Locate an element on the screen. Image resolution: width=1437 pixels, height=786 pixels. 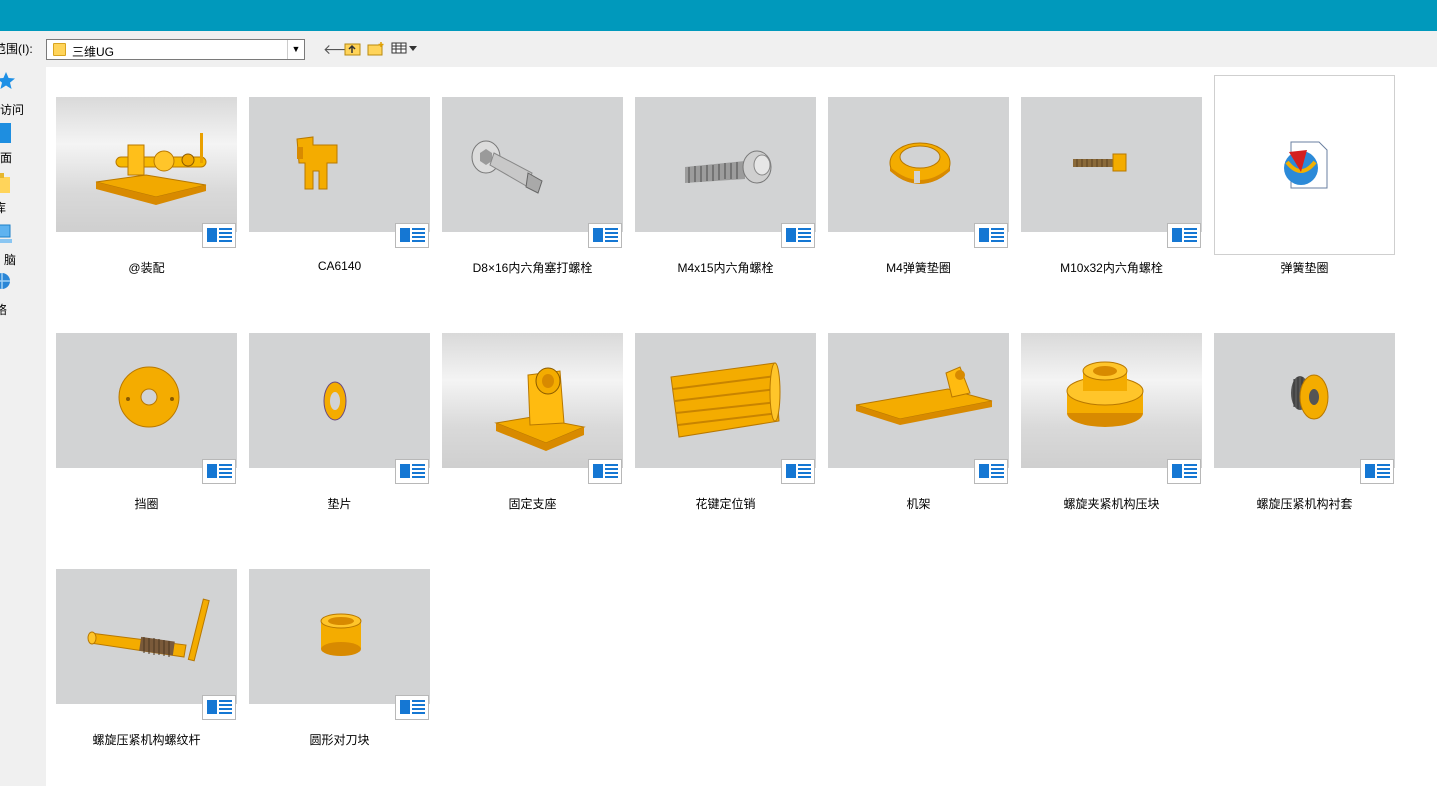
file-item: @装配 is located at coordinates (146, 197).